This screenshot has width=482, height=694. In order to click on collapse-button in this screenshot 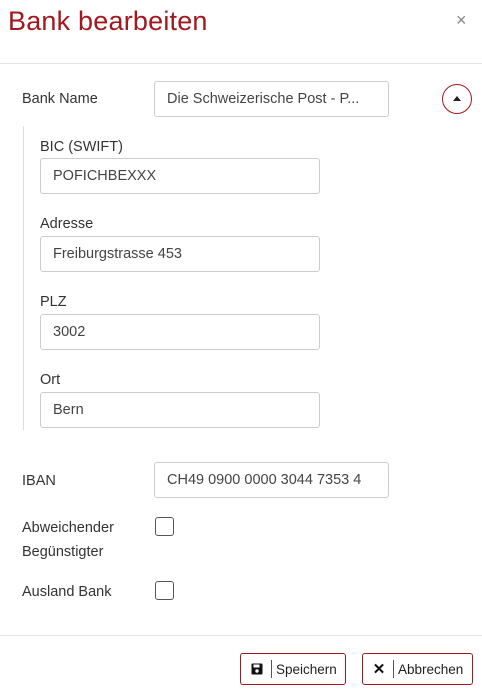, I will do `click(457, 99)`.